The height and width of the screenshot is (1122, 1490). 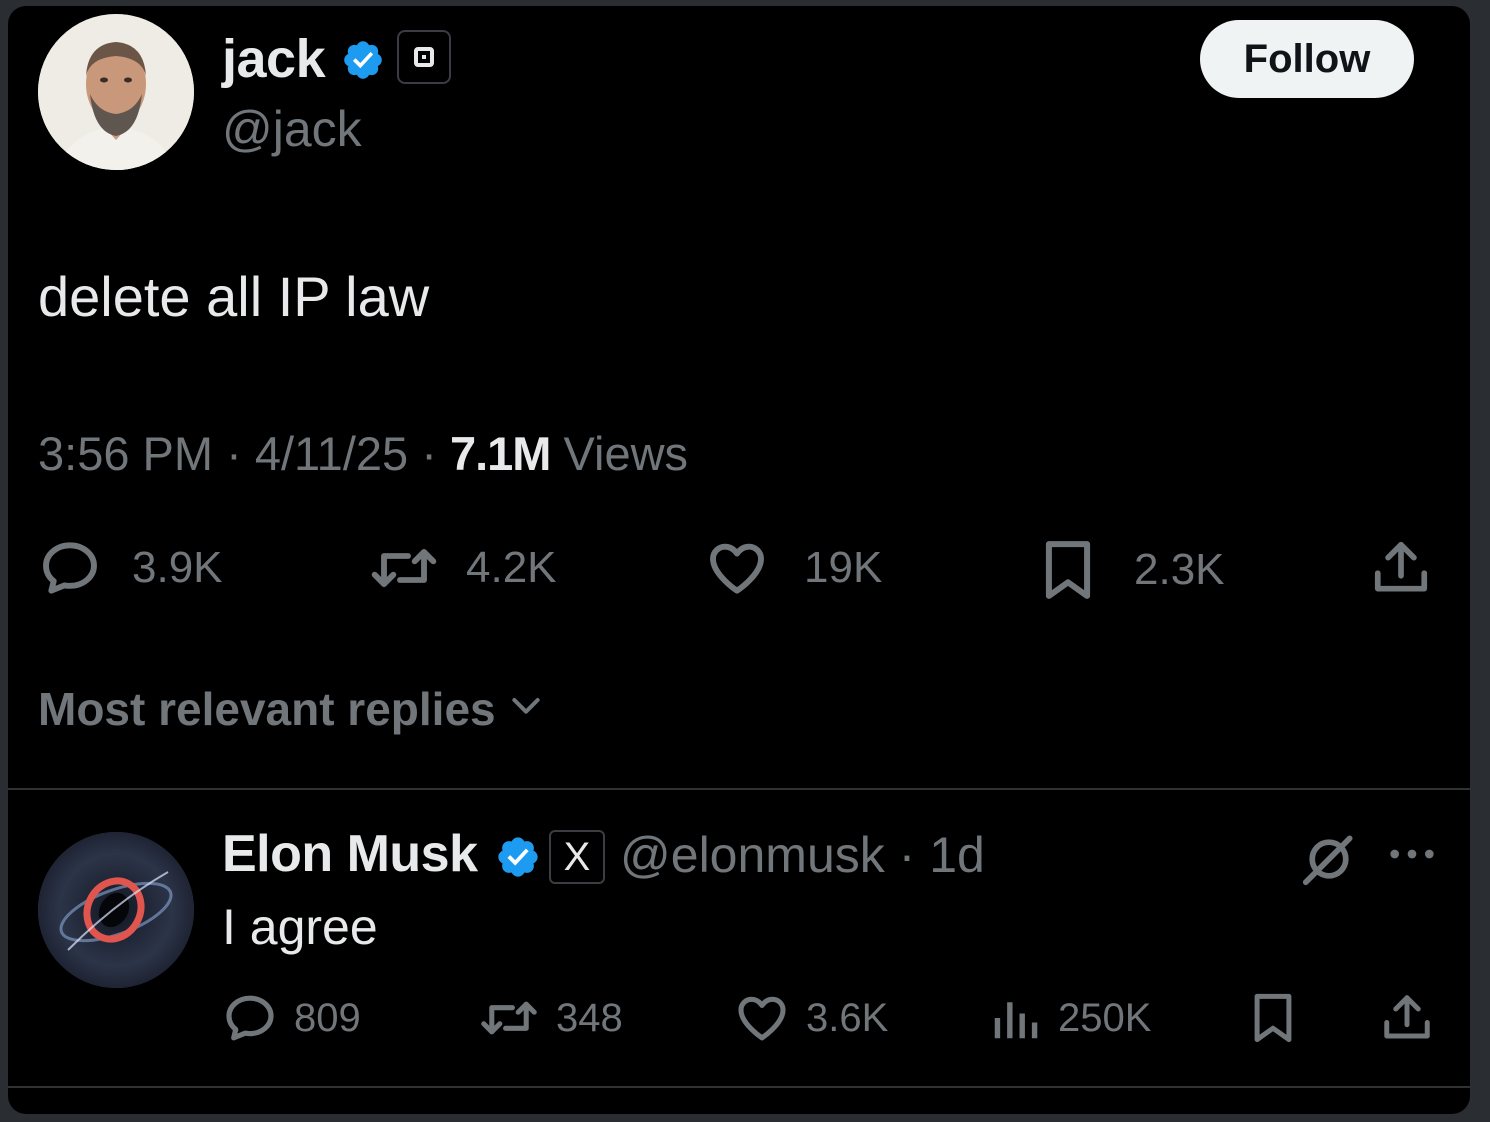 What do you see at coordinates (424, 57) in the screenshot?
I see `affiliate-badge-icon` at bounding box center [424, 57].